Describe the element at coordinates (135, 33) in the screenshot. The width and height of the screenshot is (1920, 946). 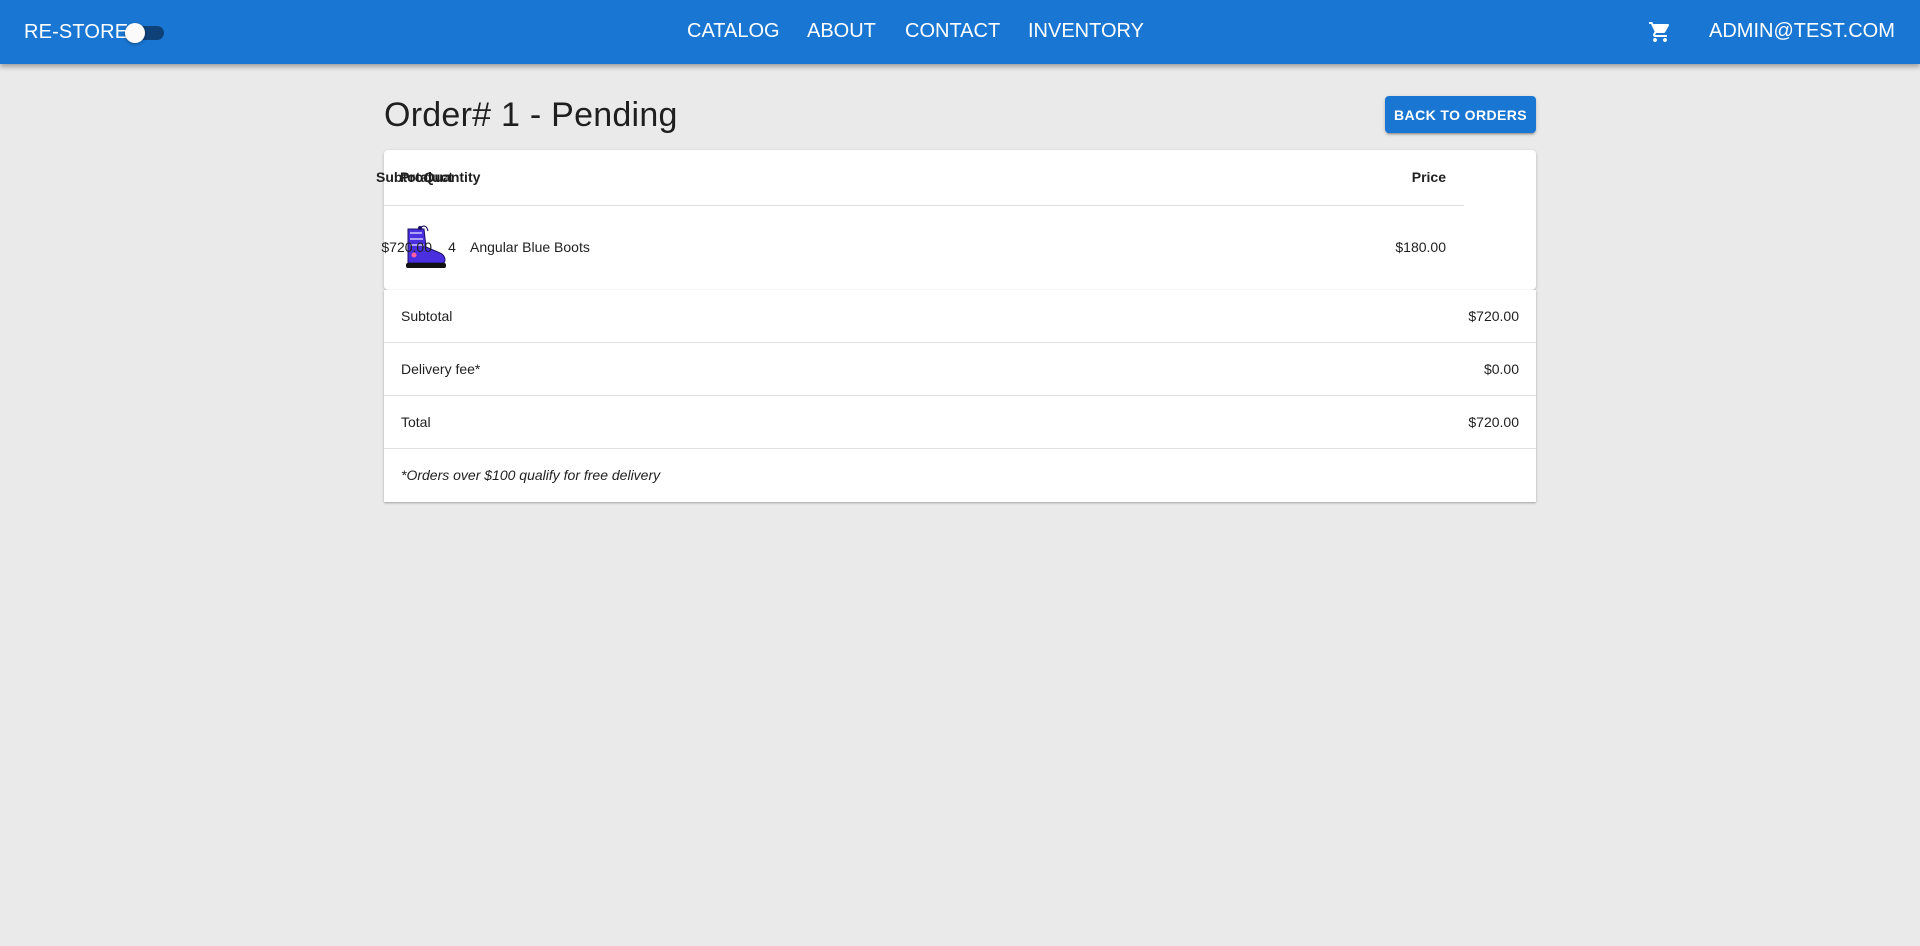
I see `toggle-thumb` at that location.